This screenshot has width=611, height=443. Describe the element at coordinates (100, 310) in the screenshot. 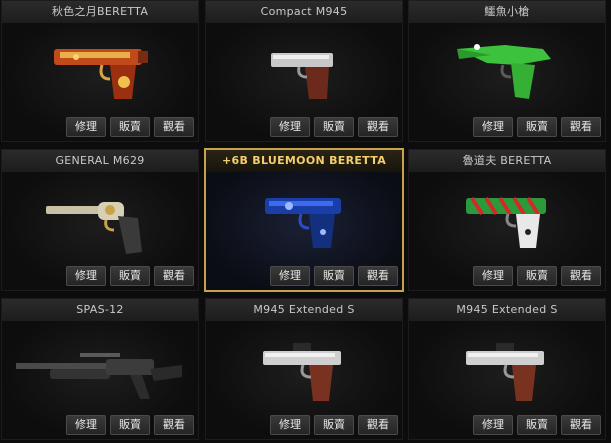

I see `item-title: SPAS-12` at that location.